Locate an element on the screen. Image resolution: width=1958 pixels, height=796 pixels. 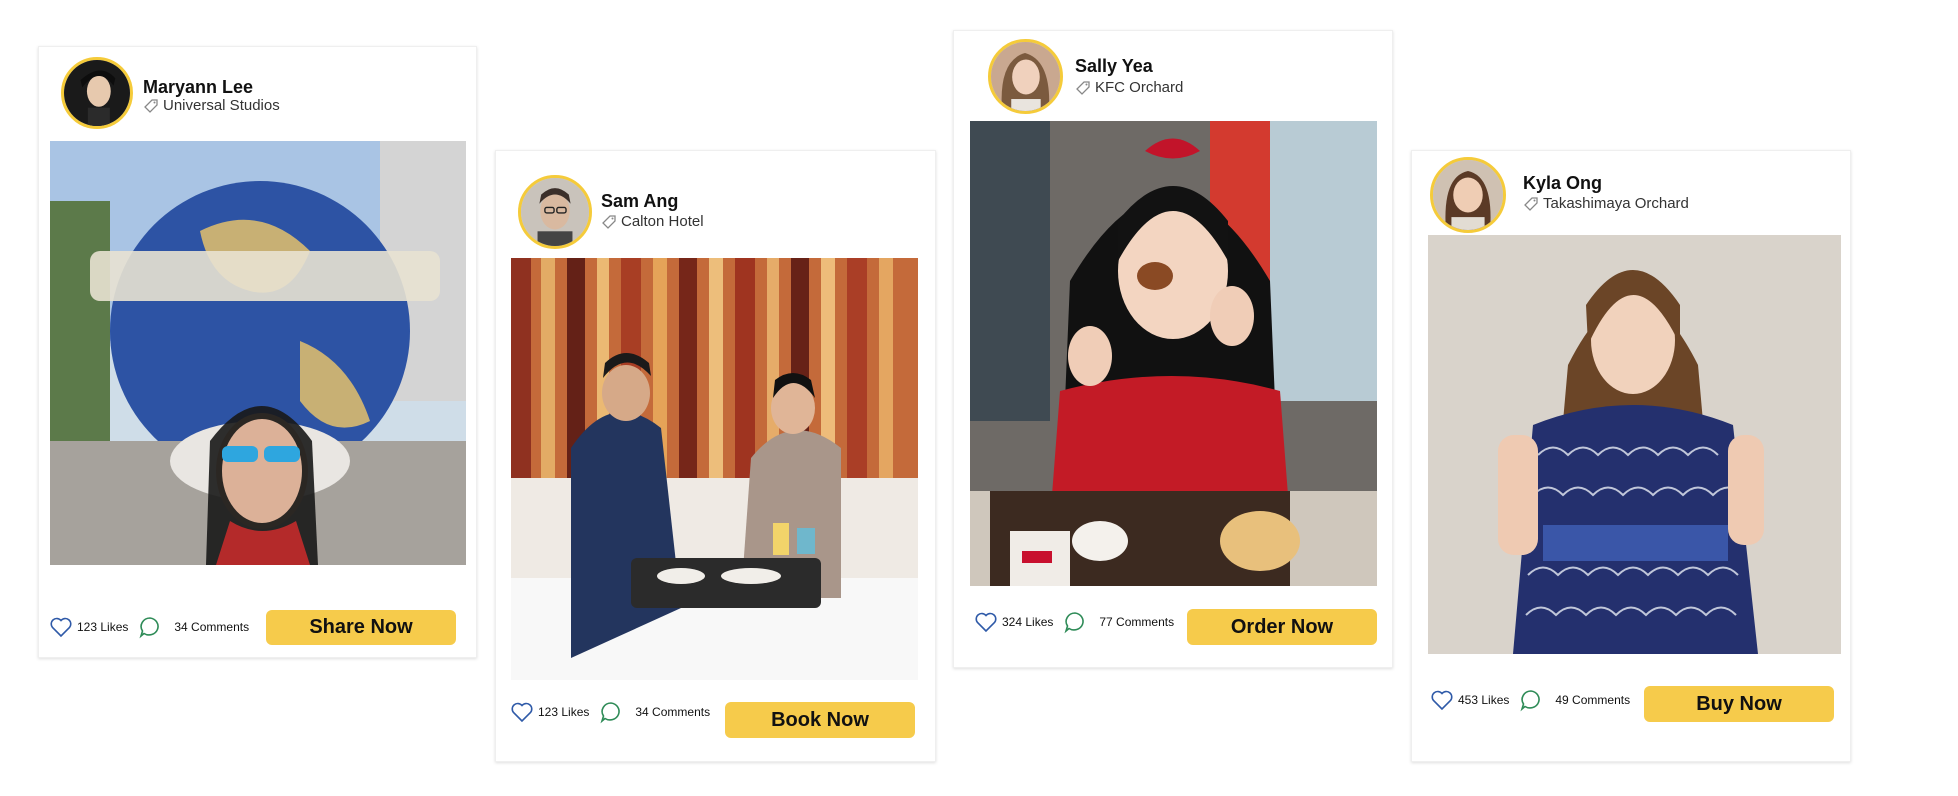
likes-count: 324 Likes is located at coordinates (1028, 622).